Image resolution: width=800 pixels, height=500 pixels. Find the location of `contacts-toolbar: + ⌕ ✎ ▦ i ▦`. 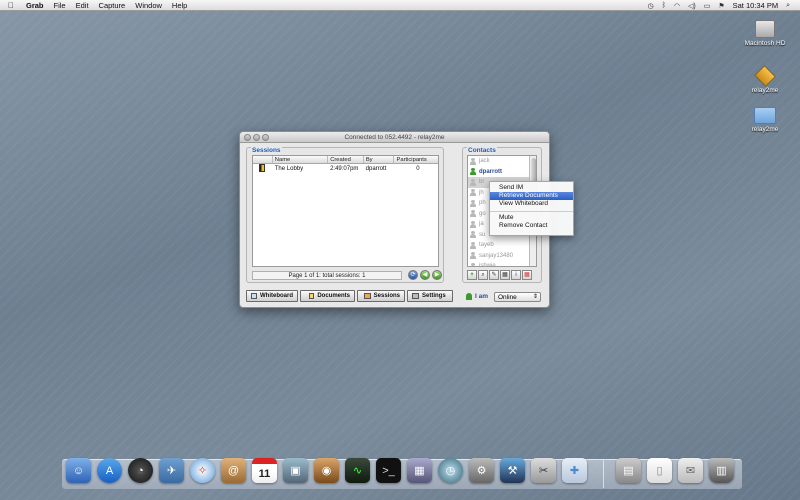

contacts-toolbar: + ⌕ ✎ ▦ i ▦ is located at coordinates (499, 275).